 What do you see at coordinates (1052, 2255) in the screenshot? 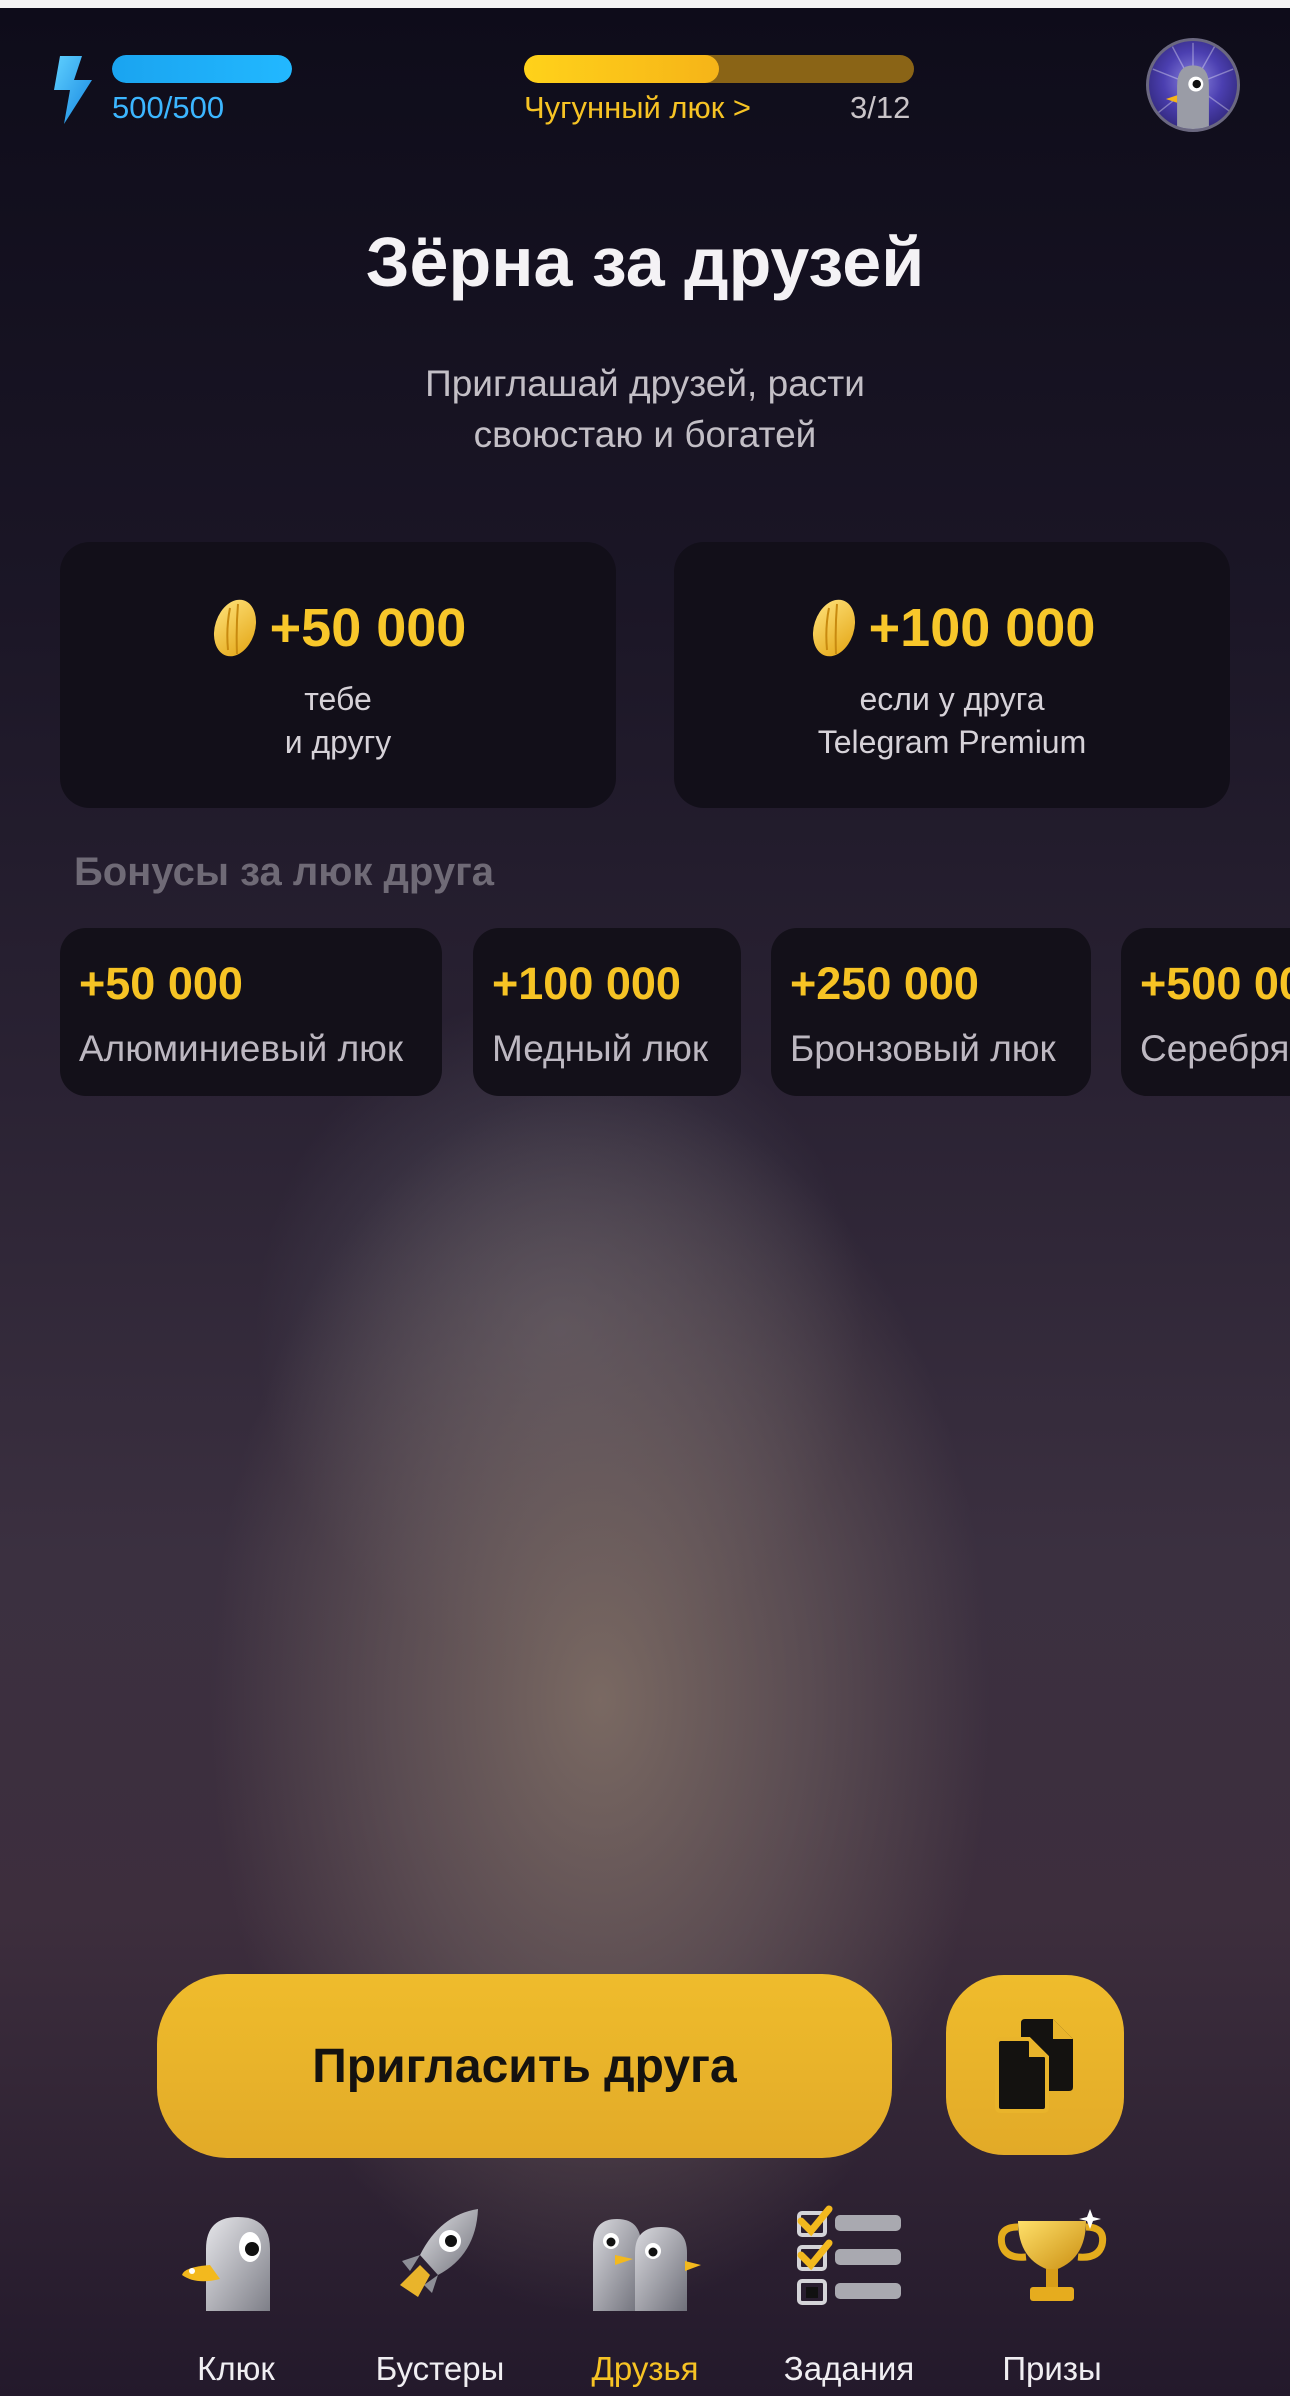
I see `trophy-icon` at bounding box center [1052, 2255].